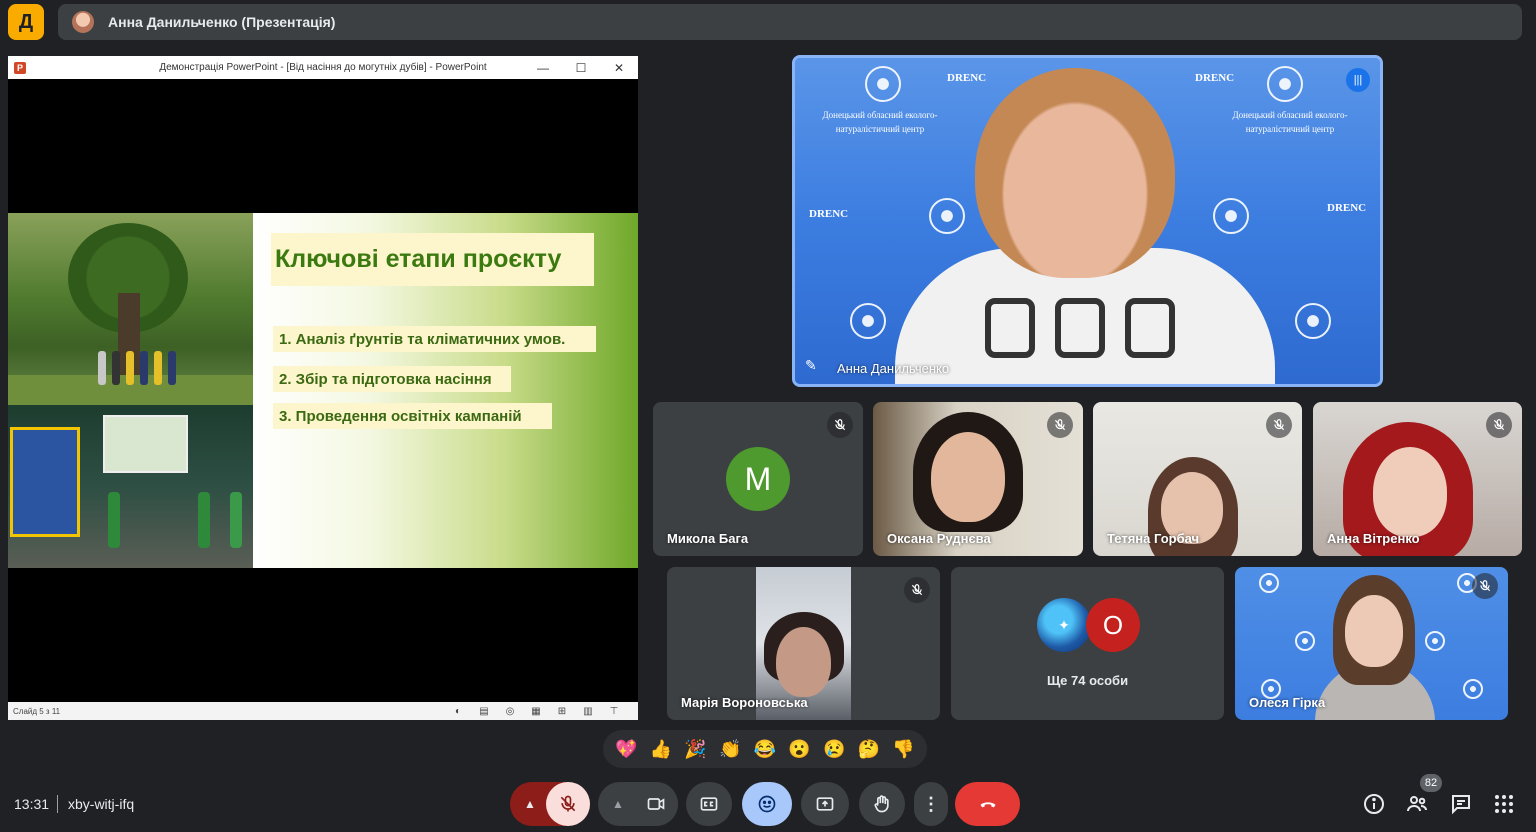 Image resolution: width=1536 pixels, height=832 pixels. What do you see at coordinates (323, 711) in the screenshot?
I see `powerpoint-statusbar: Слайд 5 з 11 ◐ ▤ ◎ ▦ ⊞ ▥ ⊤` at bounding box center [323, 711].